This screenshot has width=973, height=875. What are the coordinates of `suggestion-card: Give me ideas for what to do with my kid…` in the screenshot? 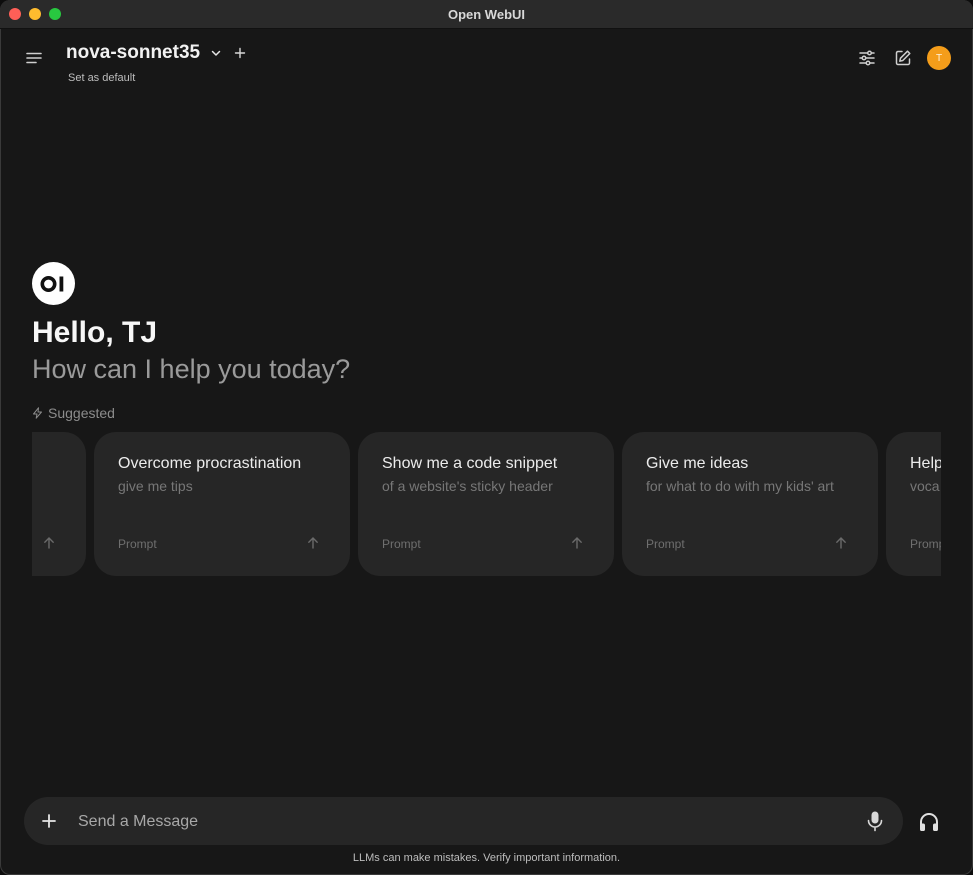 It's located at (750, 504).